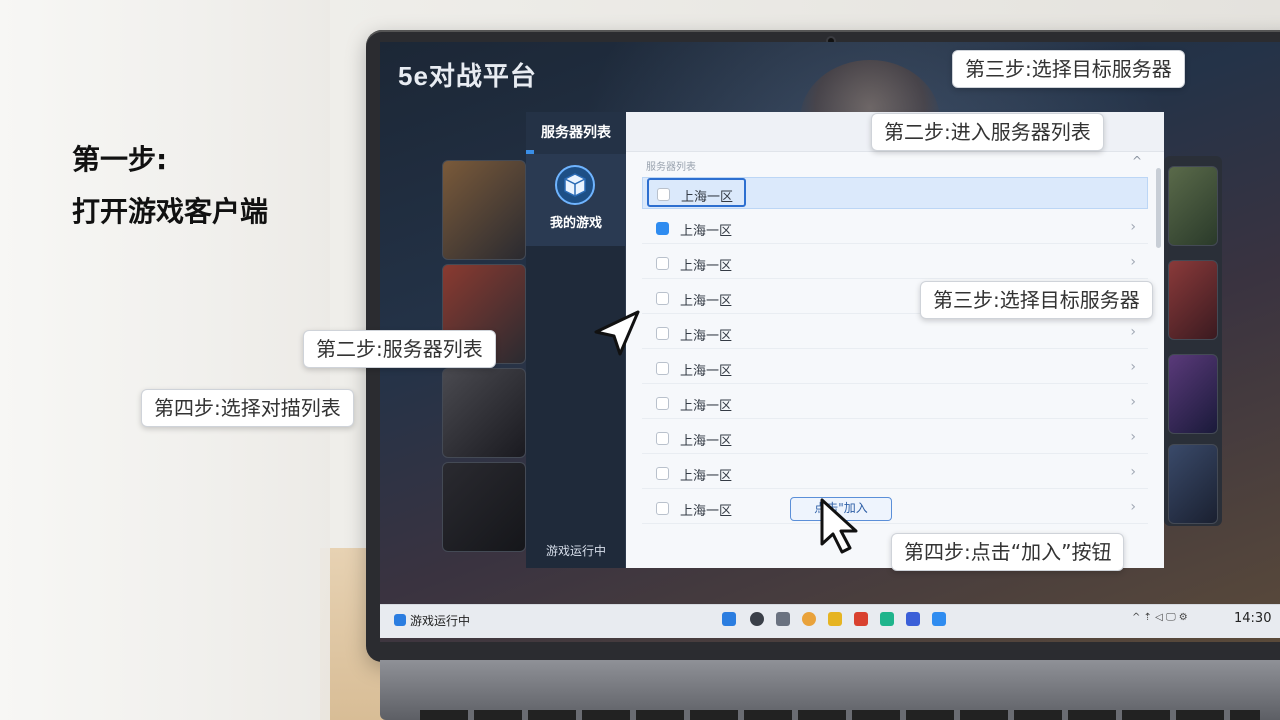  I want to click on game-app-icon, so click(400, 620).